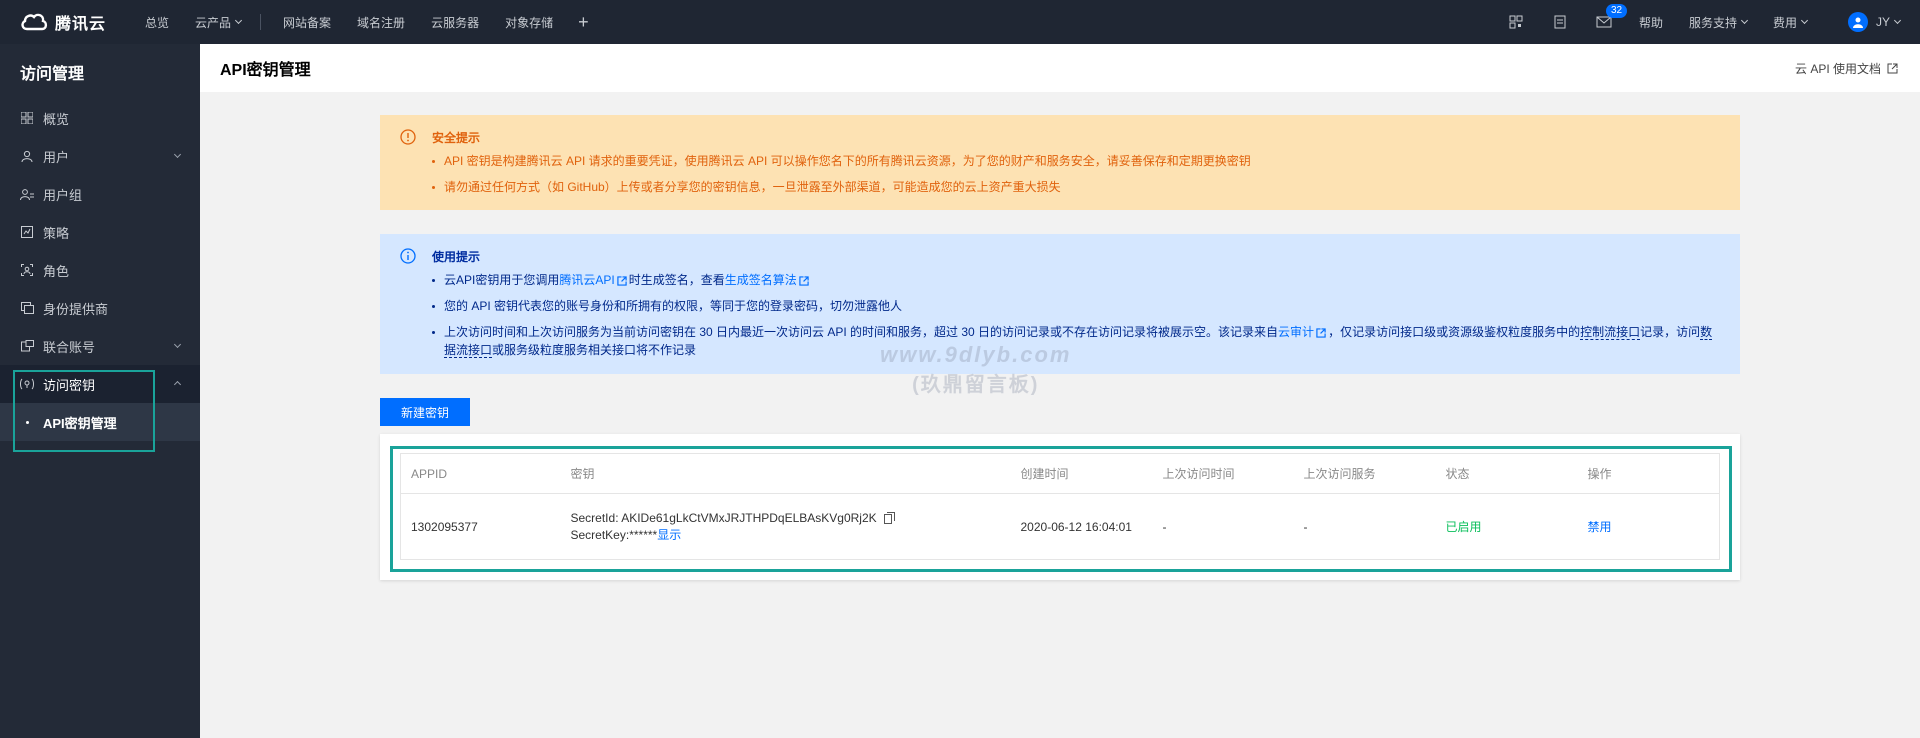 The image size is (1920, 738). What do you see at coordinates (1454, 332) in the screenshot?
I see `alert-text: ，仅记录访问接口级或资源级鉴权粒度服务中的` at bounding box center [1454, 332].